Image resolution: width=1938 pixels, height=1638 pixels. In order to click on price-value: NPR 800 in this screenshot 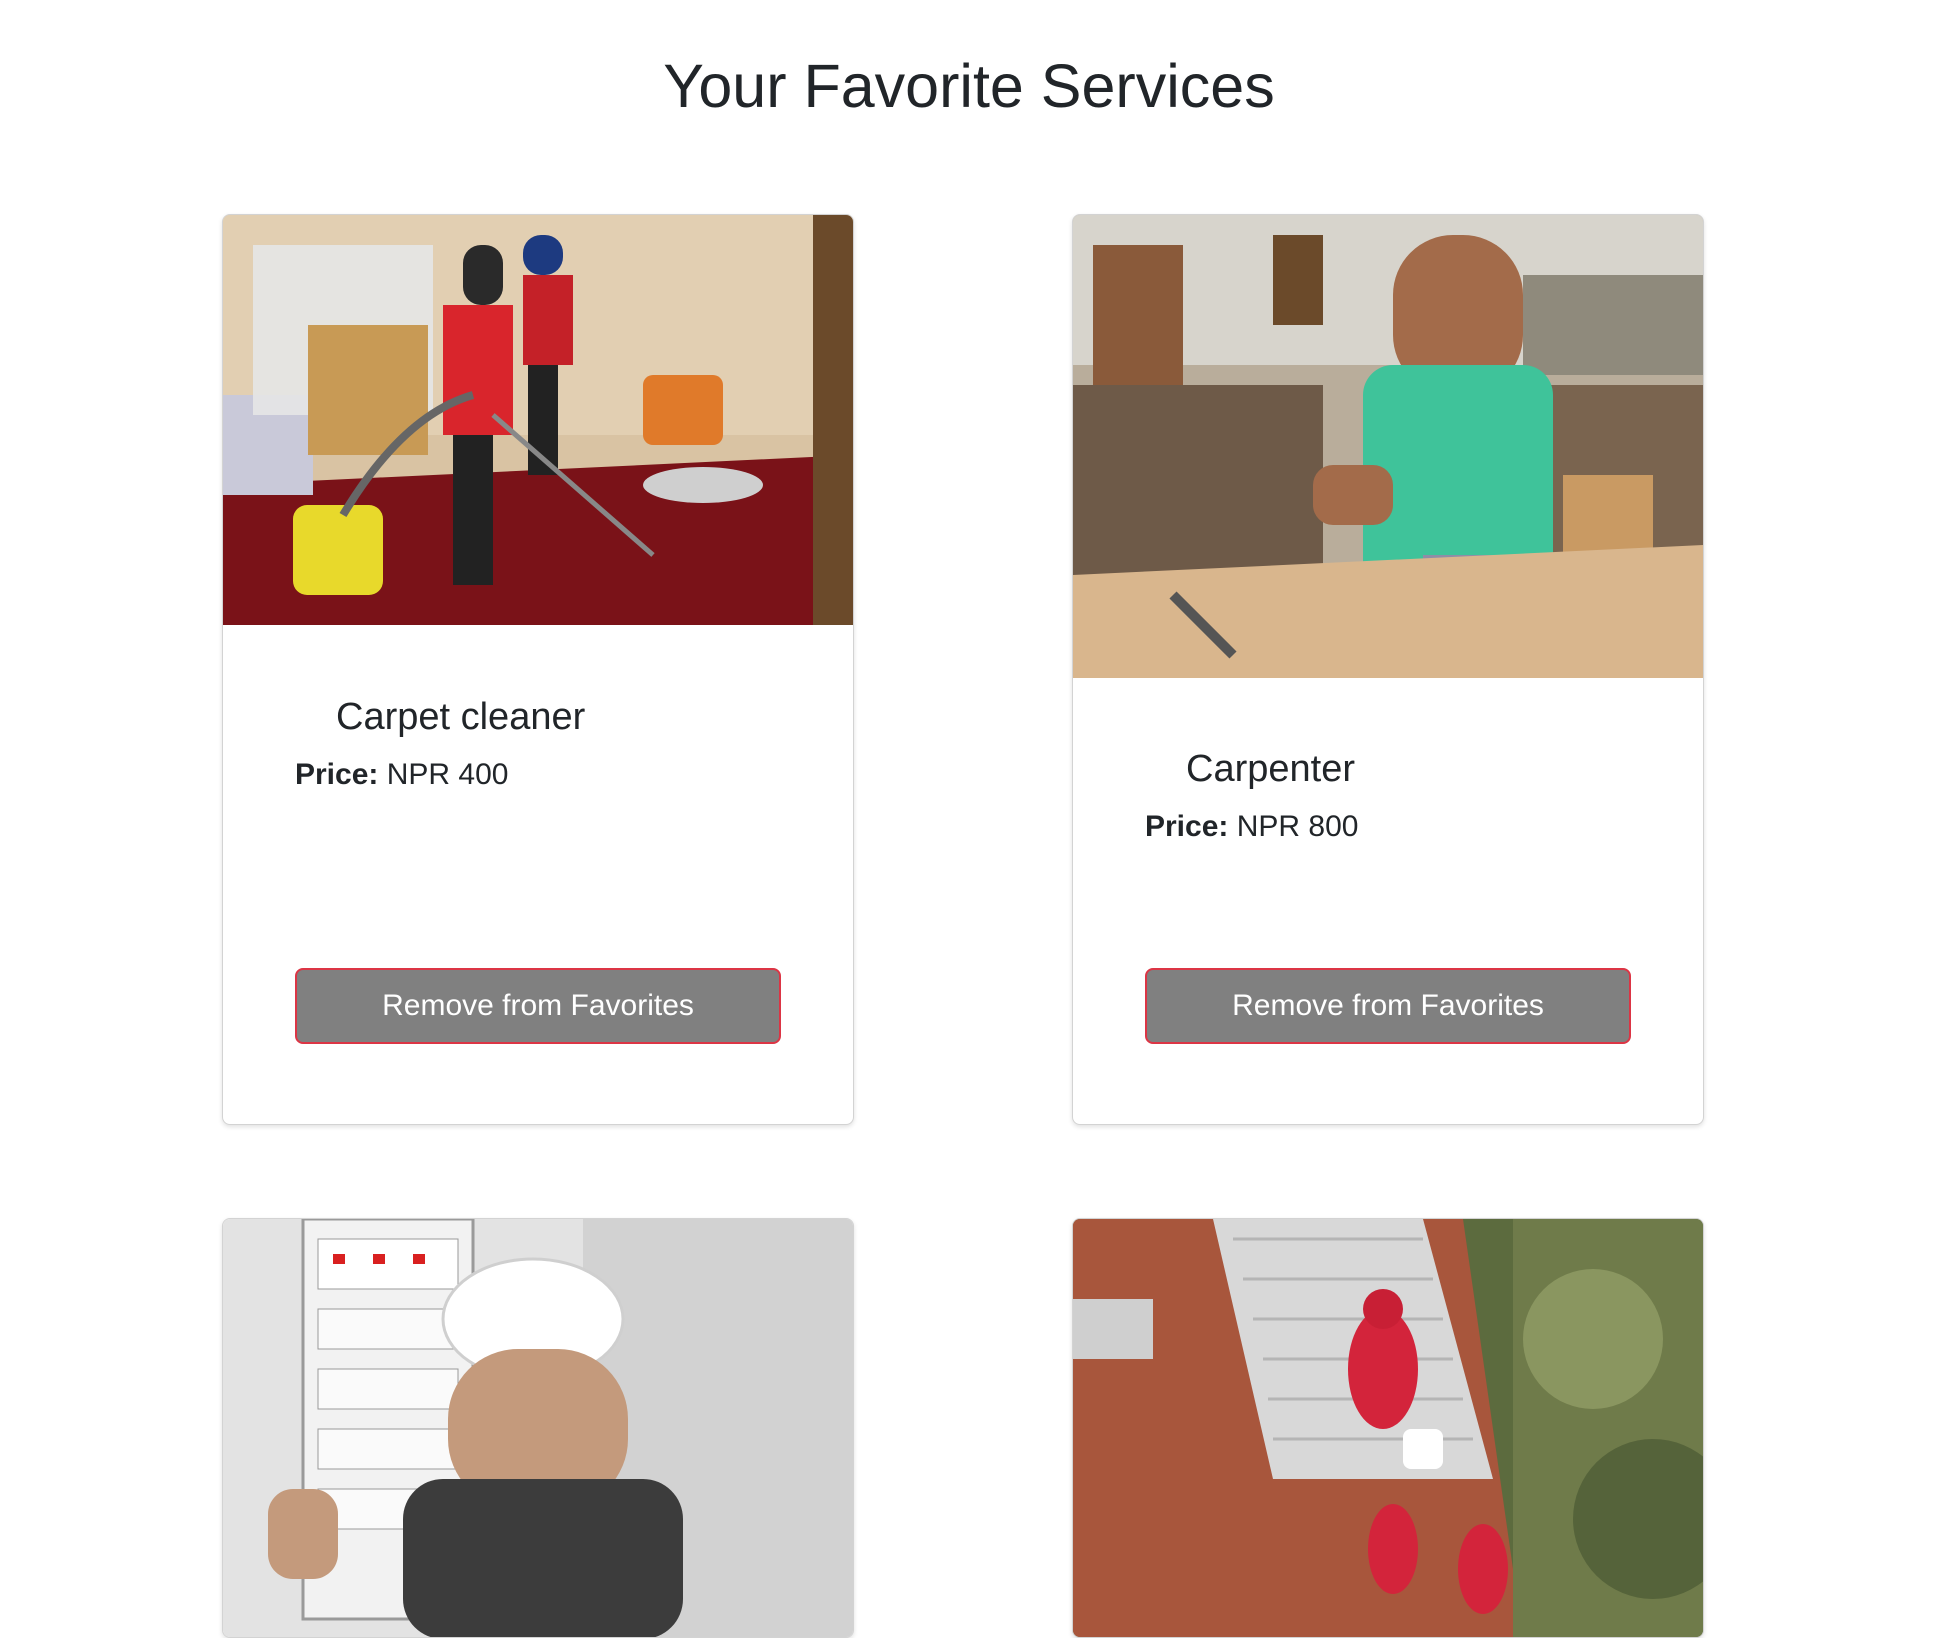, I will do `click(1297, 826)`.